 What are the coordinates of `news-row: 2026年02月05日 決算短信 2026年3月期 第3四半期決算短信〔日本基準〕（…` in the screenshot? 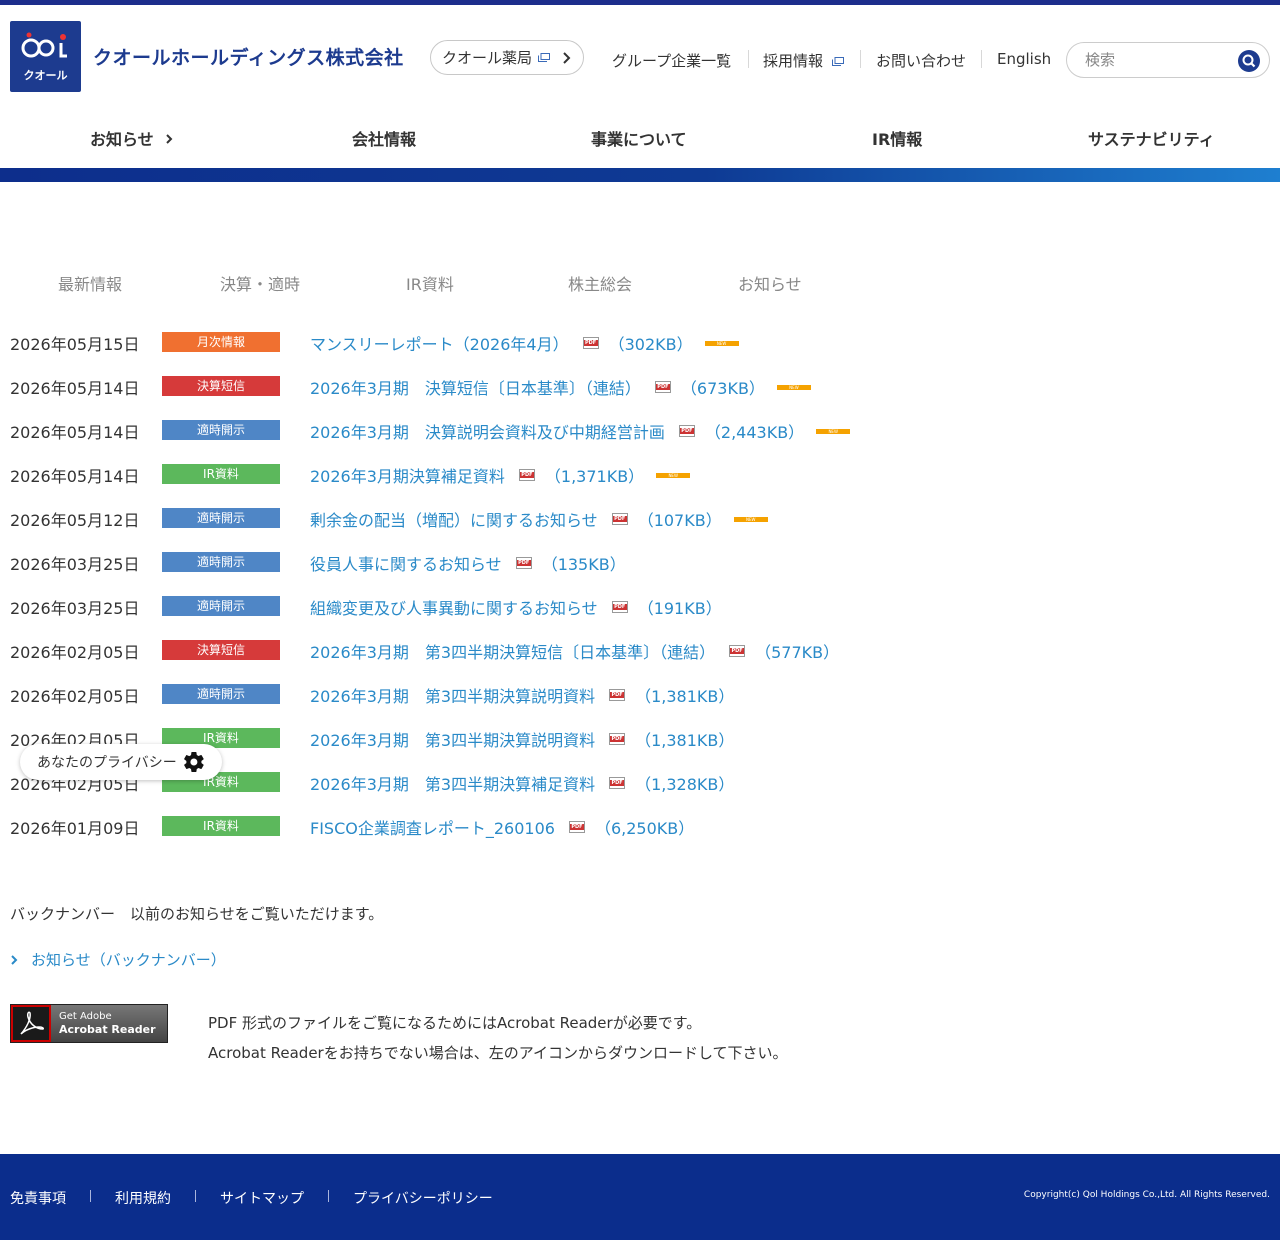 It's located at (640, 648).